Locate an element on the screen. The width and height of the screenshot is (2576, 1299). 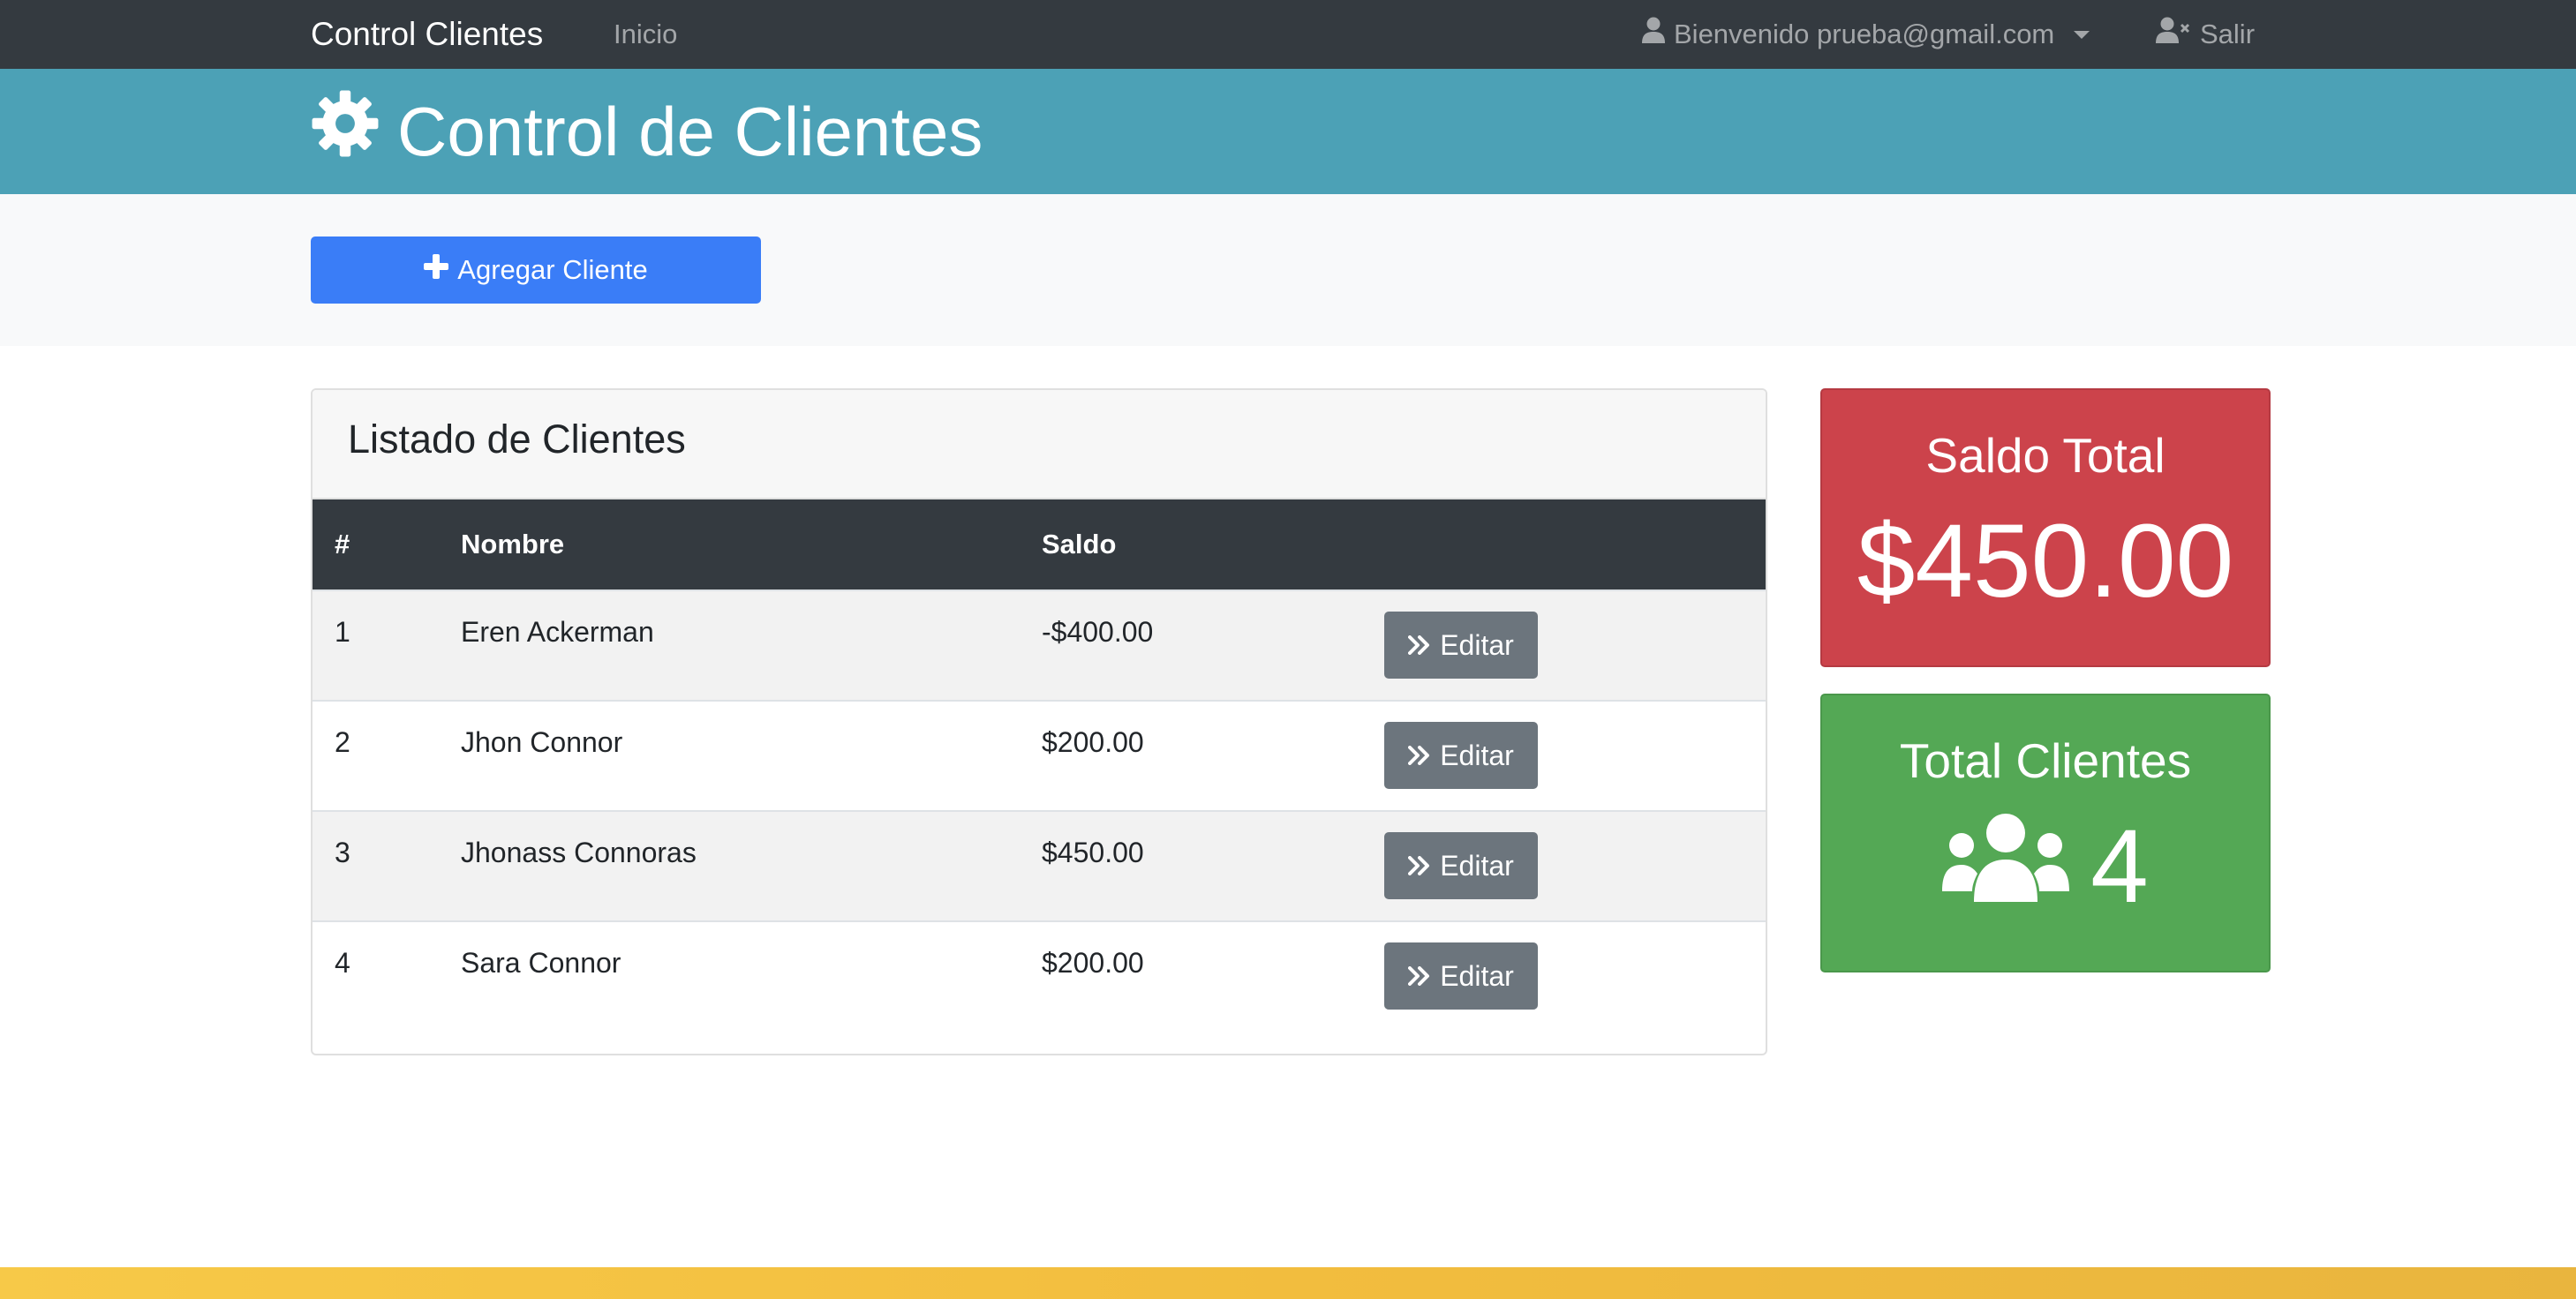
nav-link-inicio: Inicio is located at coordinates (645, 34).